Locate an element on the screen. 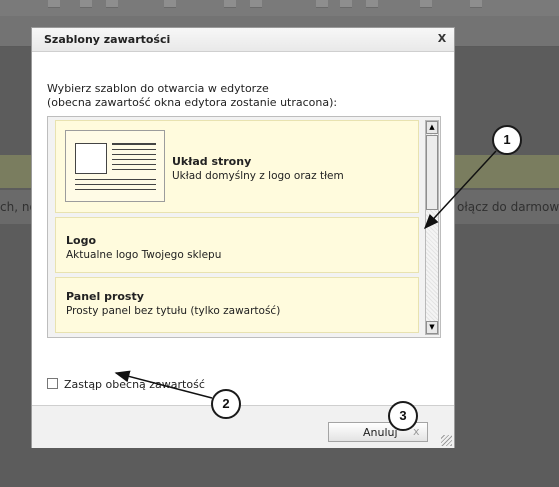  annotation-marker-3: 3 is located at coordinates (403, 416).